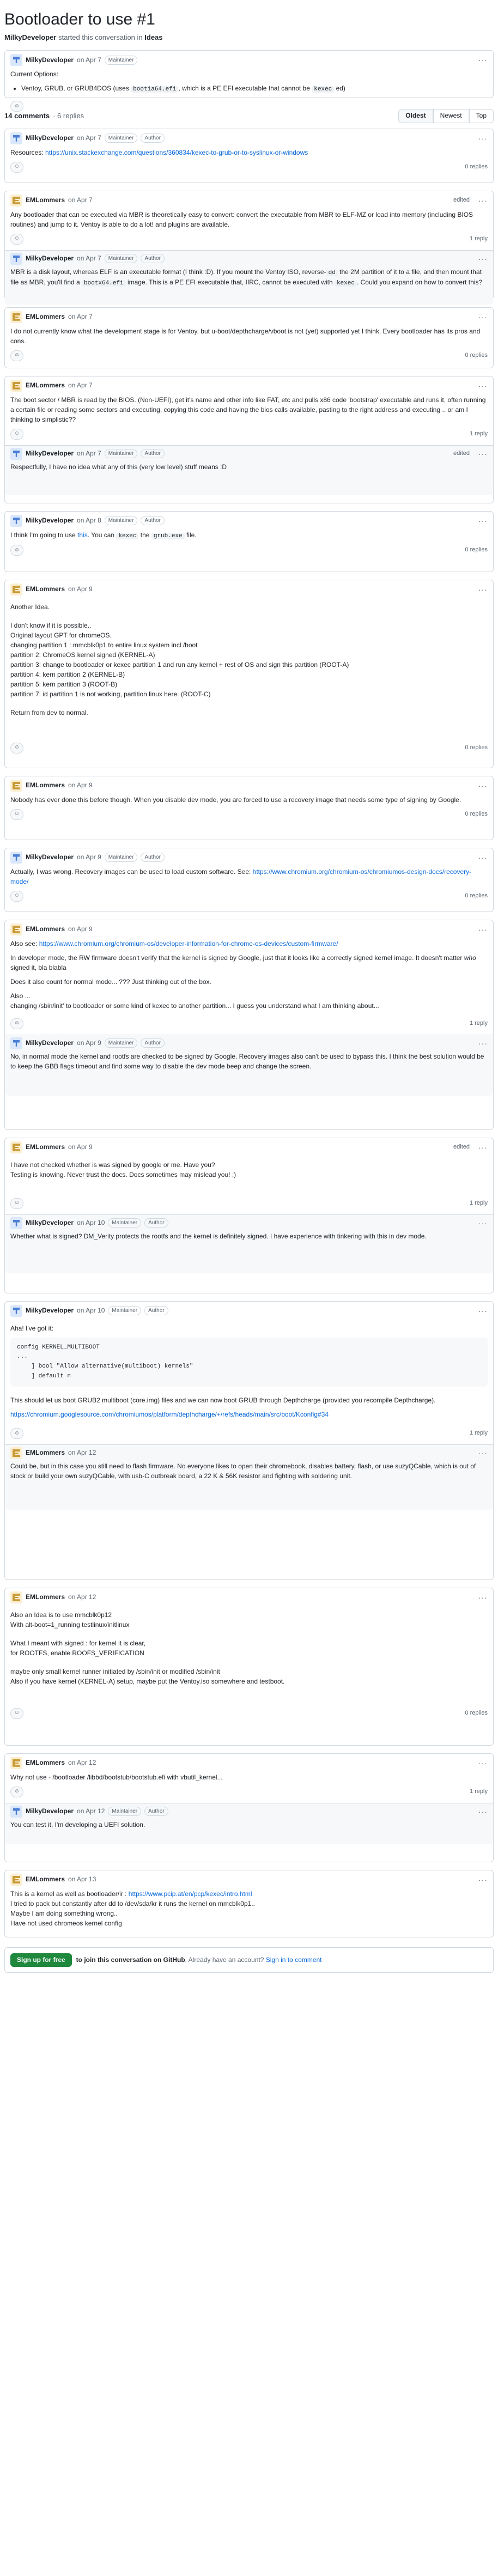 The height and width of the screenshot is (2576, 498). I want to click on sign-in-link: Sign in to comment, so click(294, 1960).